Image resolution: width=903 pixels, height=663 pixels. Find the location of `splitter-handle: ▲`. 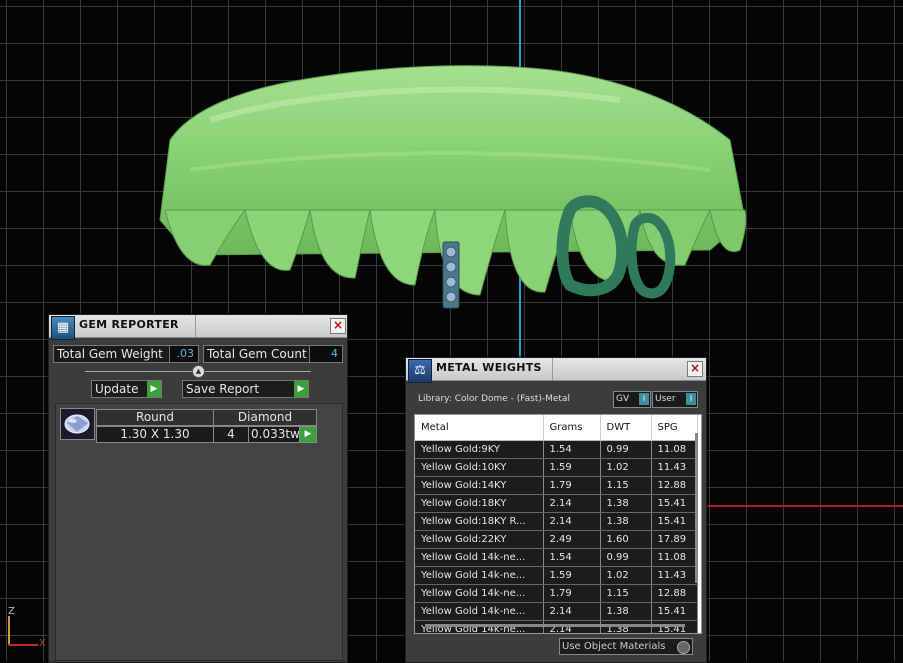

splitter-handle: ▲ is located at coordinates (198, 371).